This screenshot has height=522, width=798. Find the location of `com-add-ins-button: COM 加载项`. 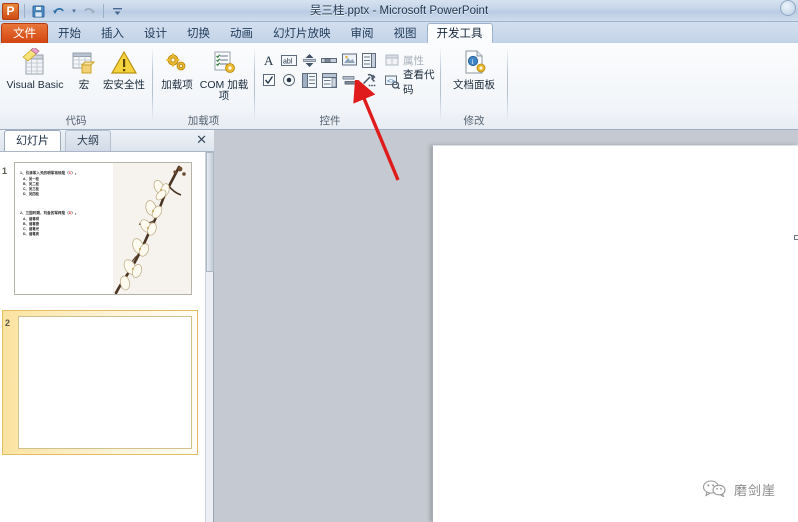

com-add-ins-button: COM 加载项 is located at coordinates (224, 73).